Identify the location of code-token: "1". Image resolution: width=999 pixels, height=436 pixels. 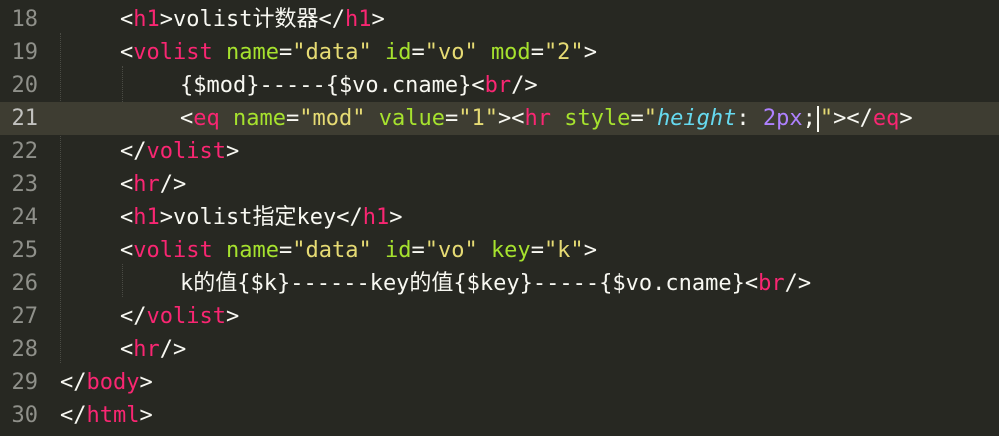
(478, 118).